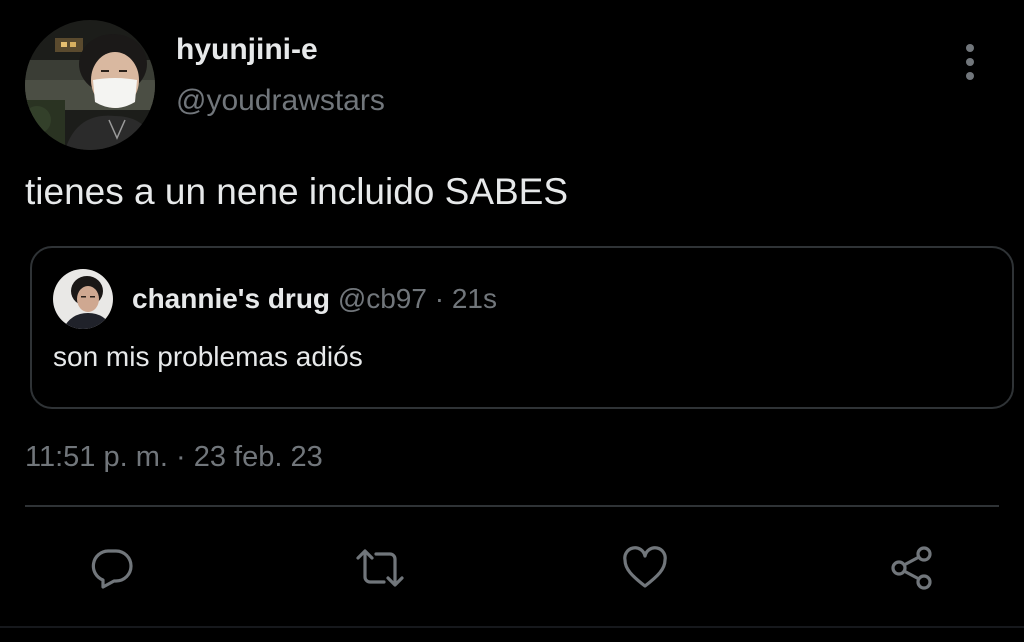  Describe the element at coordinates (208, 356) in the screenshot. I see `quoted-text: son mis problemas adiós` at that location.